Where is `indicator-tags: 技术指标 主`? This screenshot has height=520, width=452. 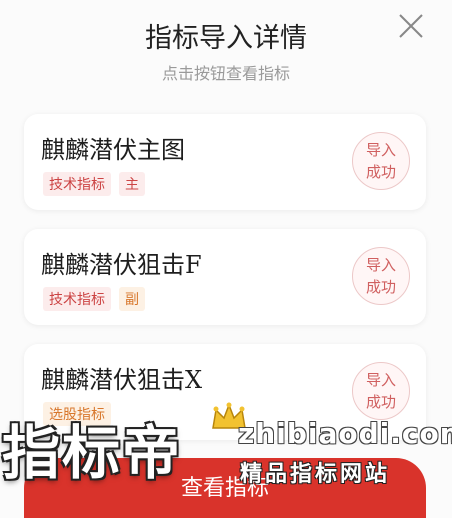 indicator-tags: 技术指标 主 is located at coordinates (94, 184).